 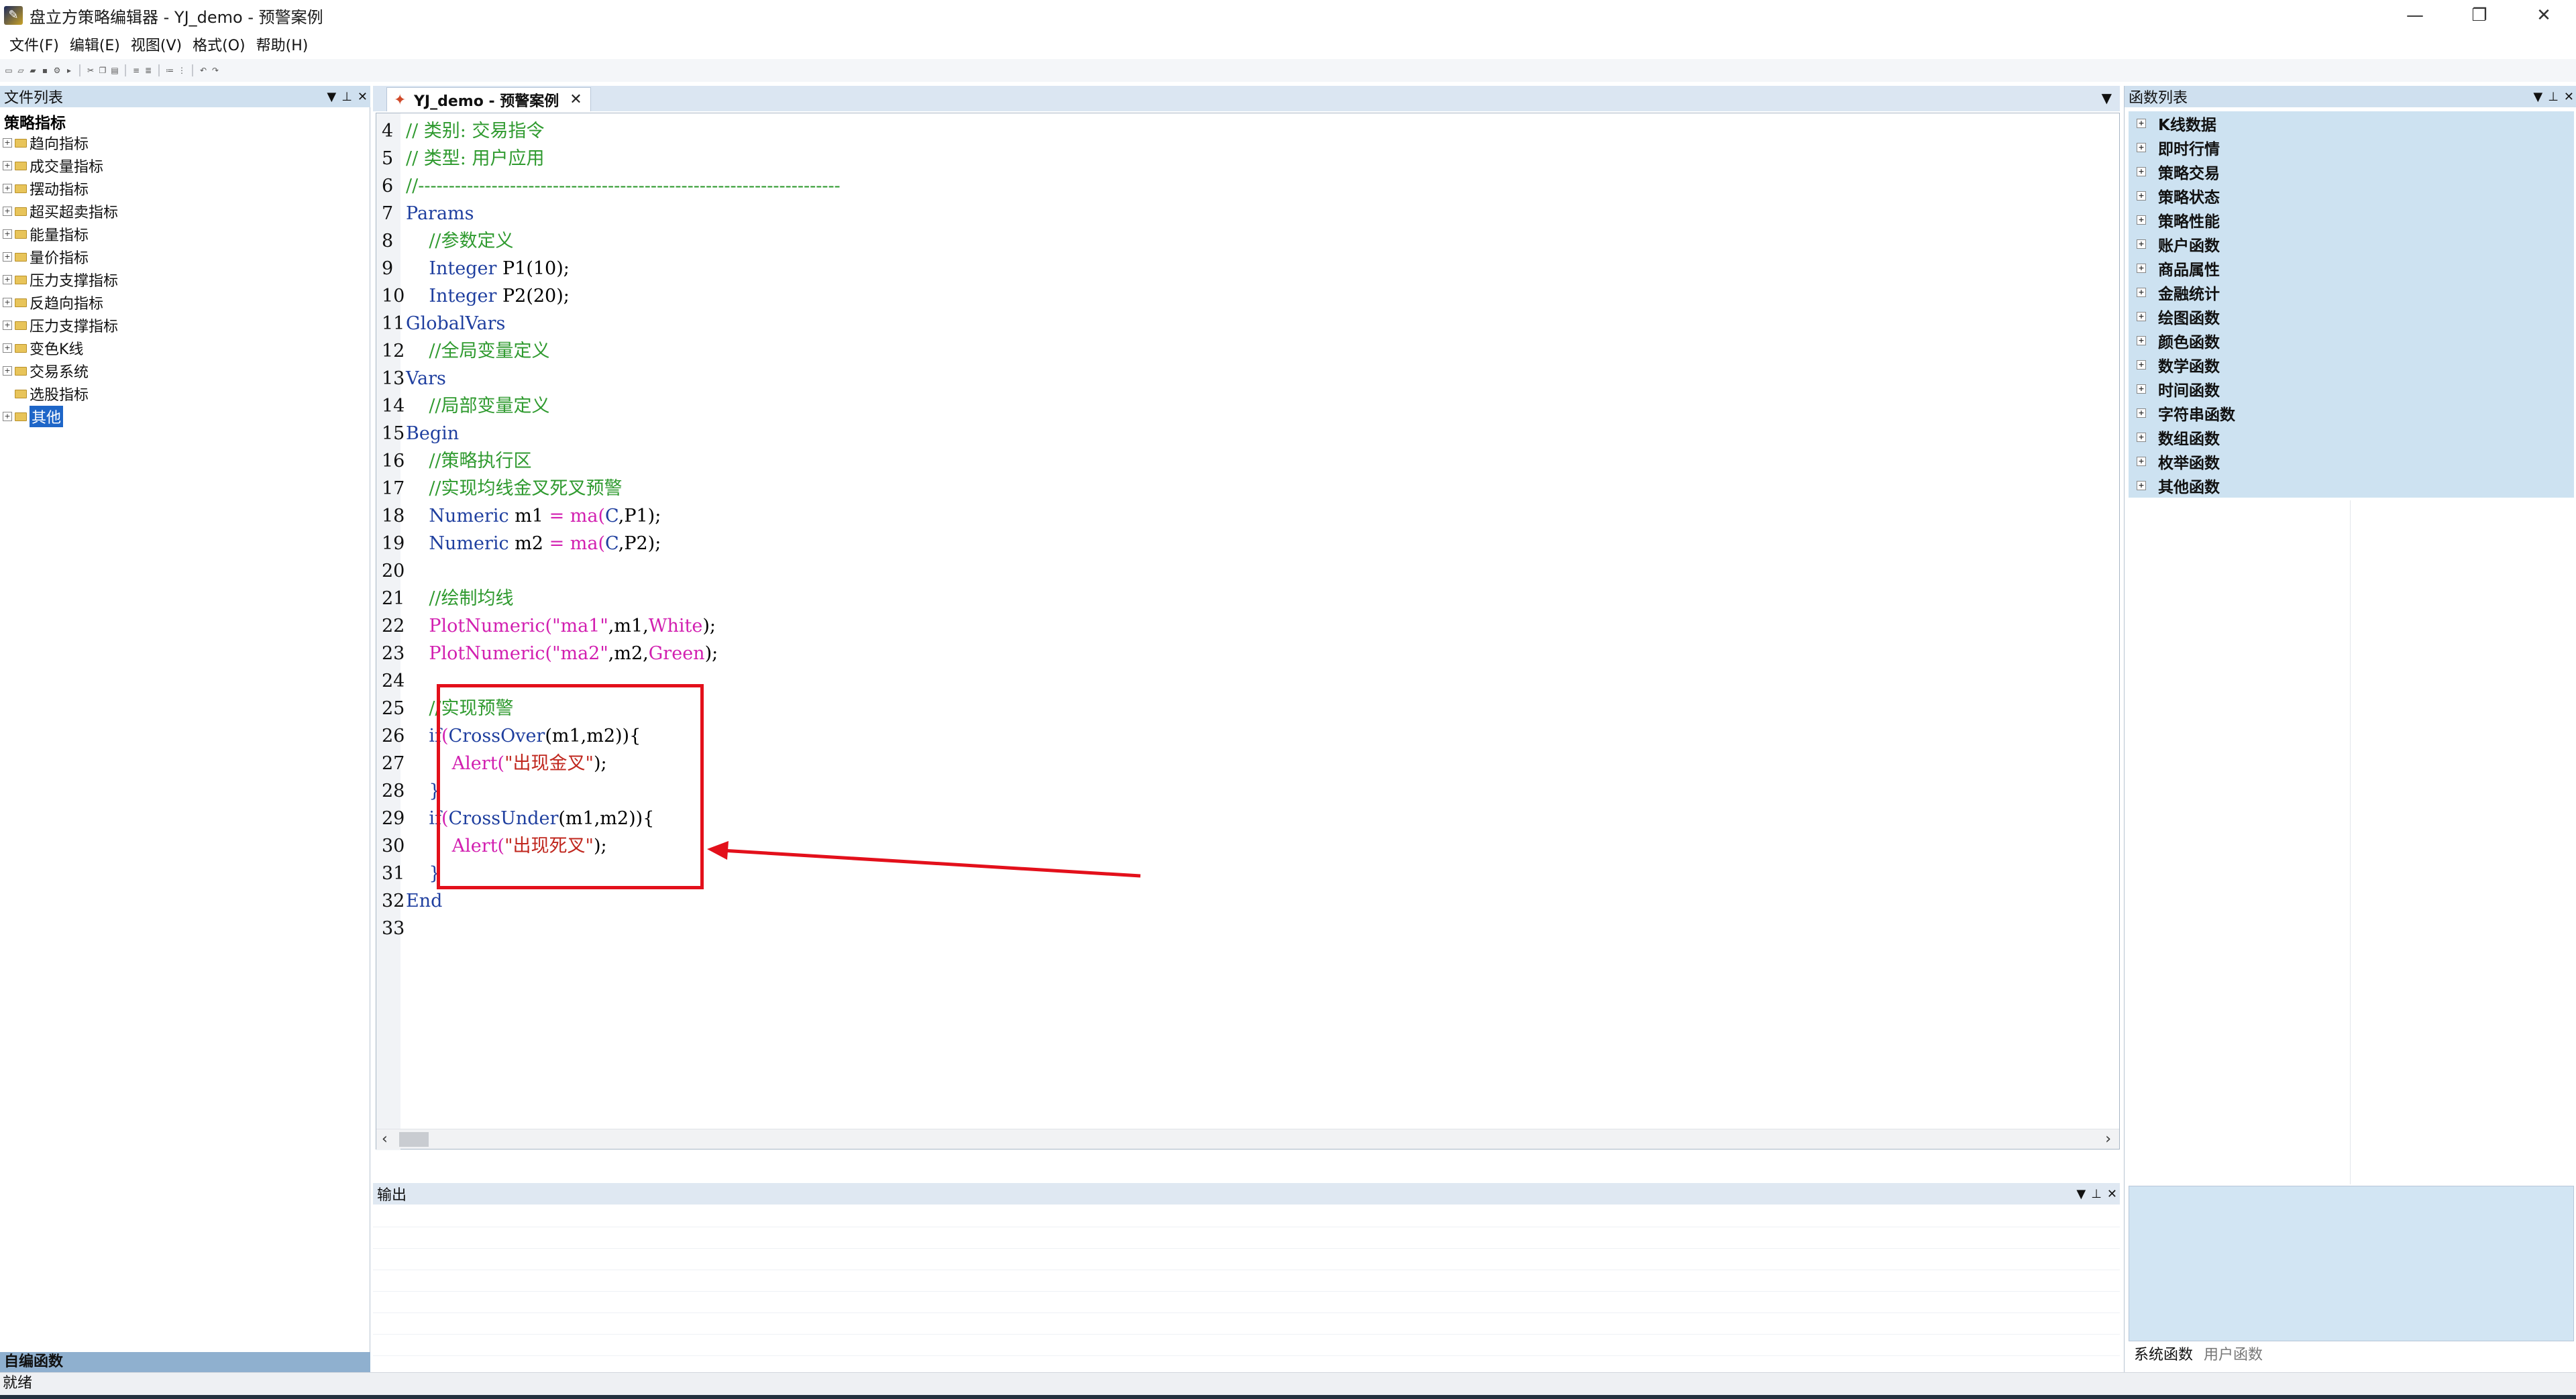 What do you see at coordinates (60, 416) in the screenshot?
I see `tree-item: + 其他` at bounding box center [60, 416].